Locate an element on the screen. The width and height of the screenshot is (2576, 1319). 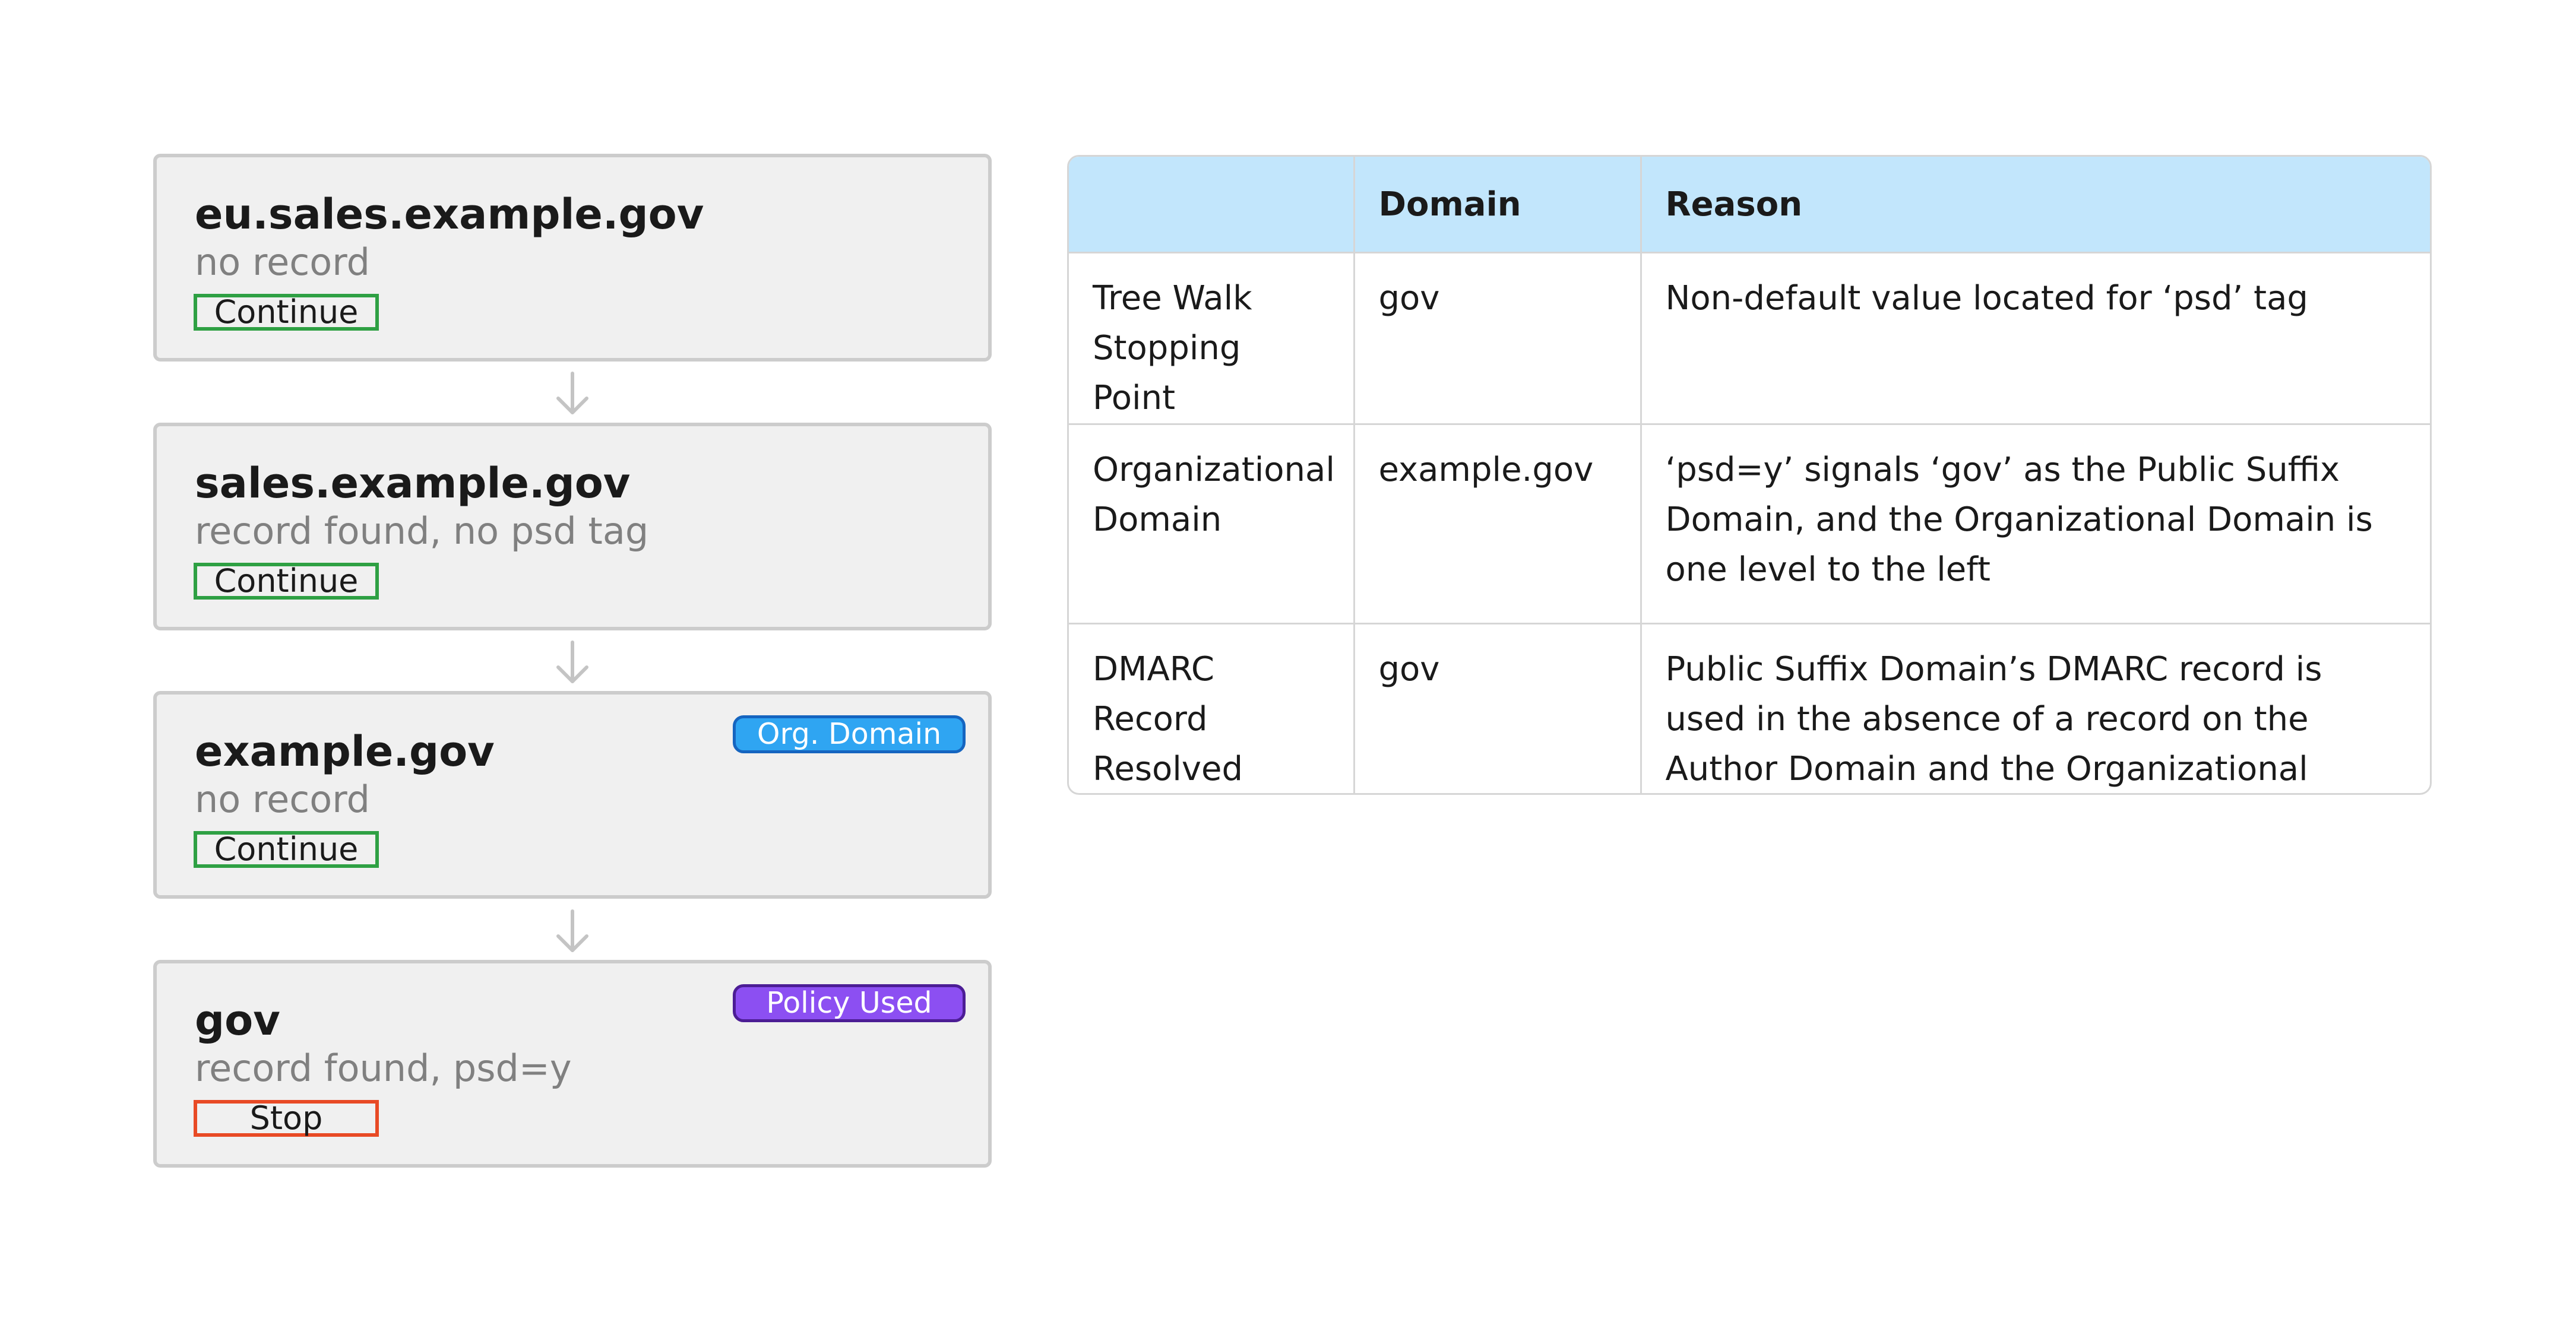
header-domain: Domain is located at coordinates (1498, 205).